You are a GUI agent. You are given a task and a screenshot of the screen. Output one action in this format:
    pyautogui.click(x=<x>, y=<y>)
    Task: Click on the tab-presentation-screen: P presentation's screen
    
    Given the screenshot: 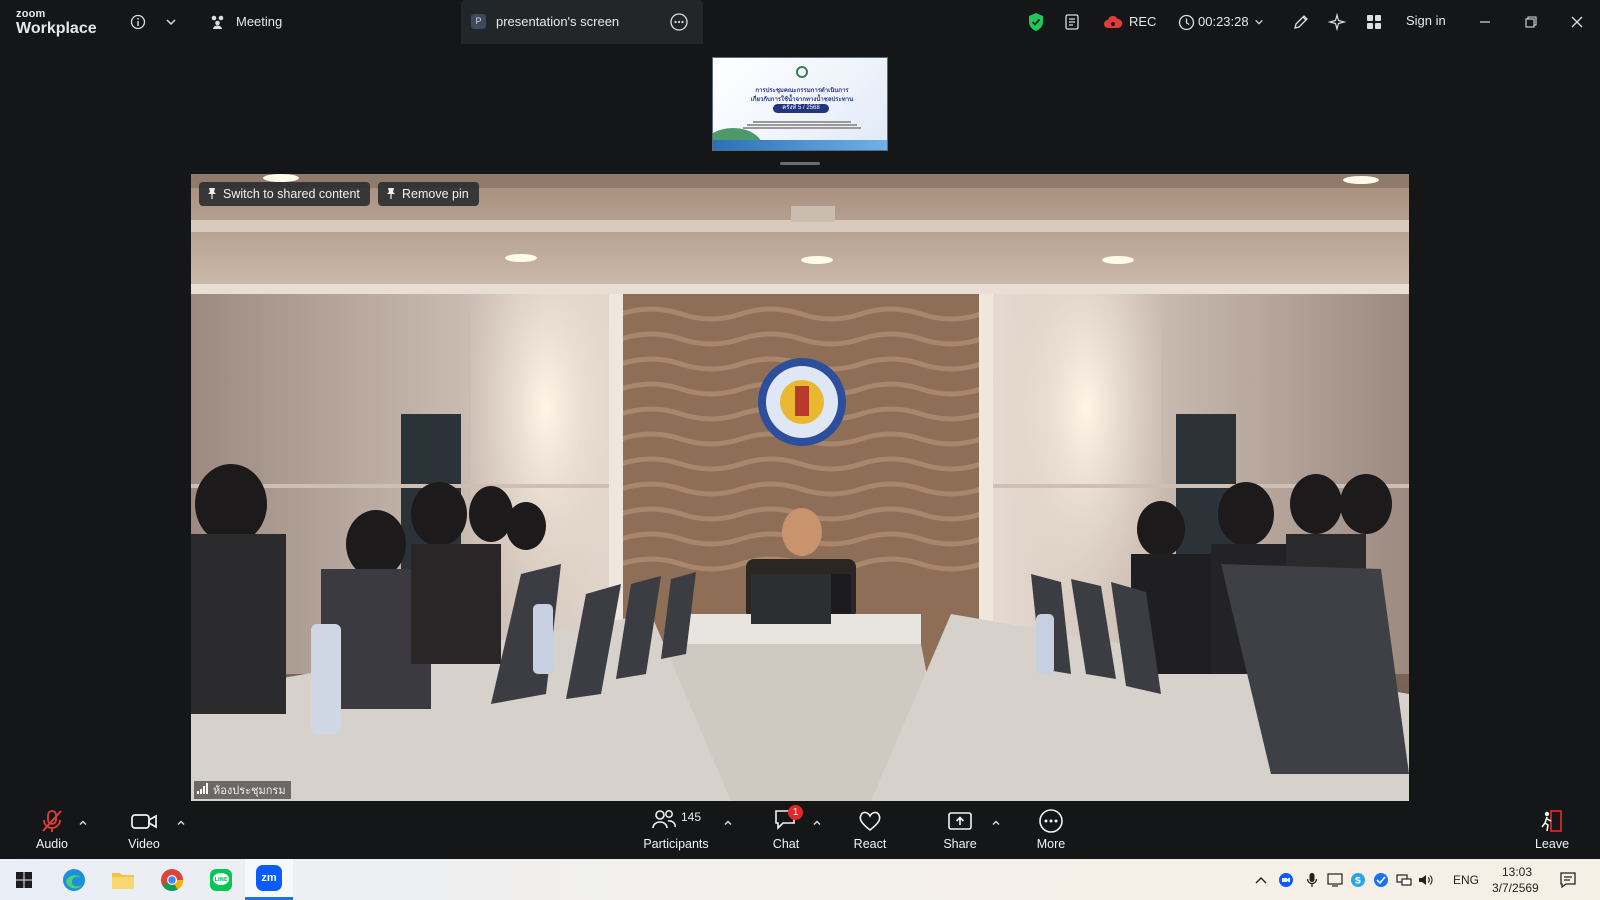 What is the action you would take?
    pyautogui.click(x=582, y=22)
    